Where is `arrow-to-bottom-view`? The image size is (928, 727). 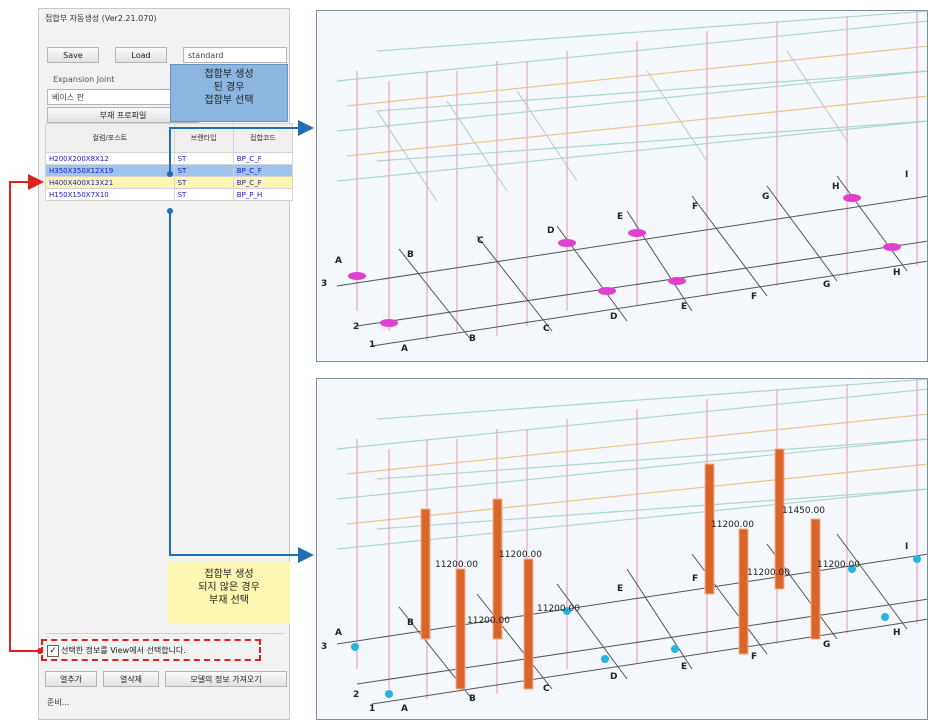 arrow-to-bottom-view is located at coordinates (241, 387).